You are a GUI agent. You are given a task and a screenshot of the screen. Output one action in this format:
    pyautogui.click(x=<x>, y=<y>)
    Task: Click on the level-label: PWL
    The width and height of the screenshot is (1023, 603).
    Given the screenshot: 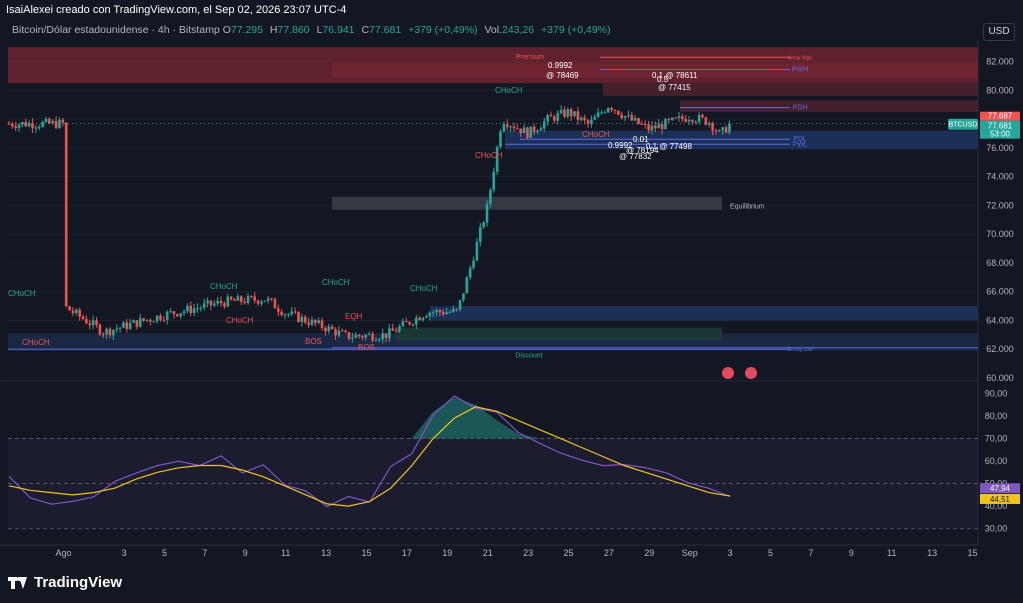 What is the action you would take?
    pyautogui.click(x=799, y=144)
    